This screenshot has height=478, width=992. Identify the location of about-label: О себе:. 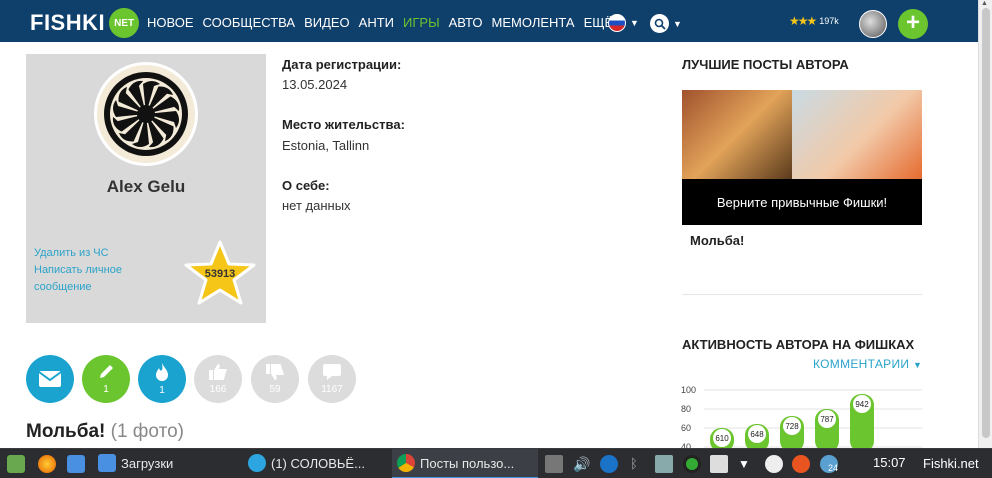
(306, 185).